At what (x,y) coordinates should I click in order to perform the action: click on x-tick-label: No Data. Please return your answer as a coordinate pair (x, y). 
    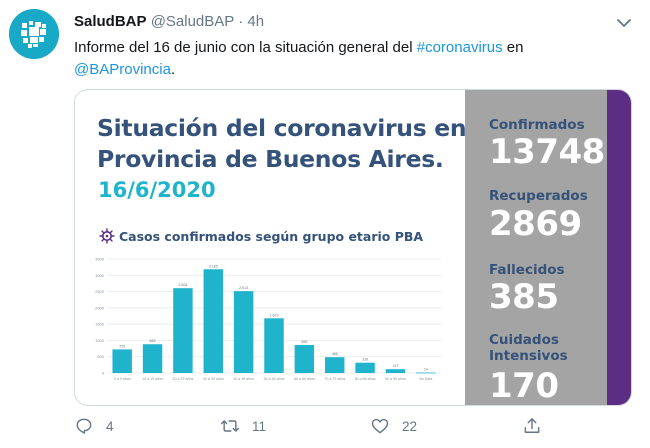
    Looking at the image, I should click on (425, 379).